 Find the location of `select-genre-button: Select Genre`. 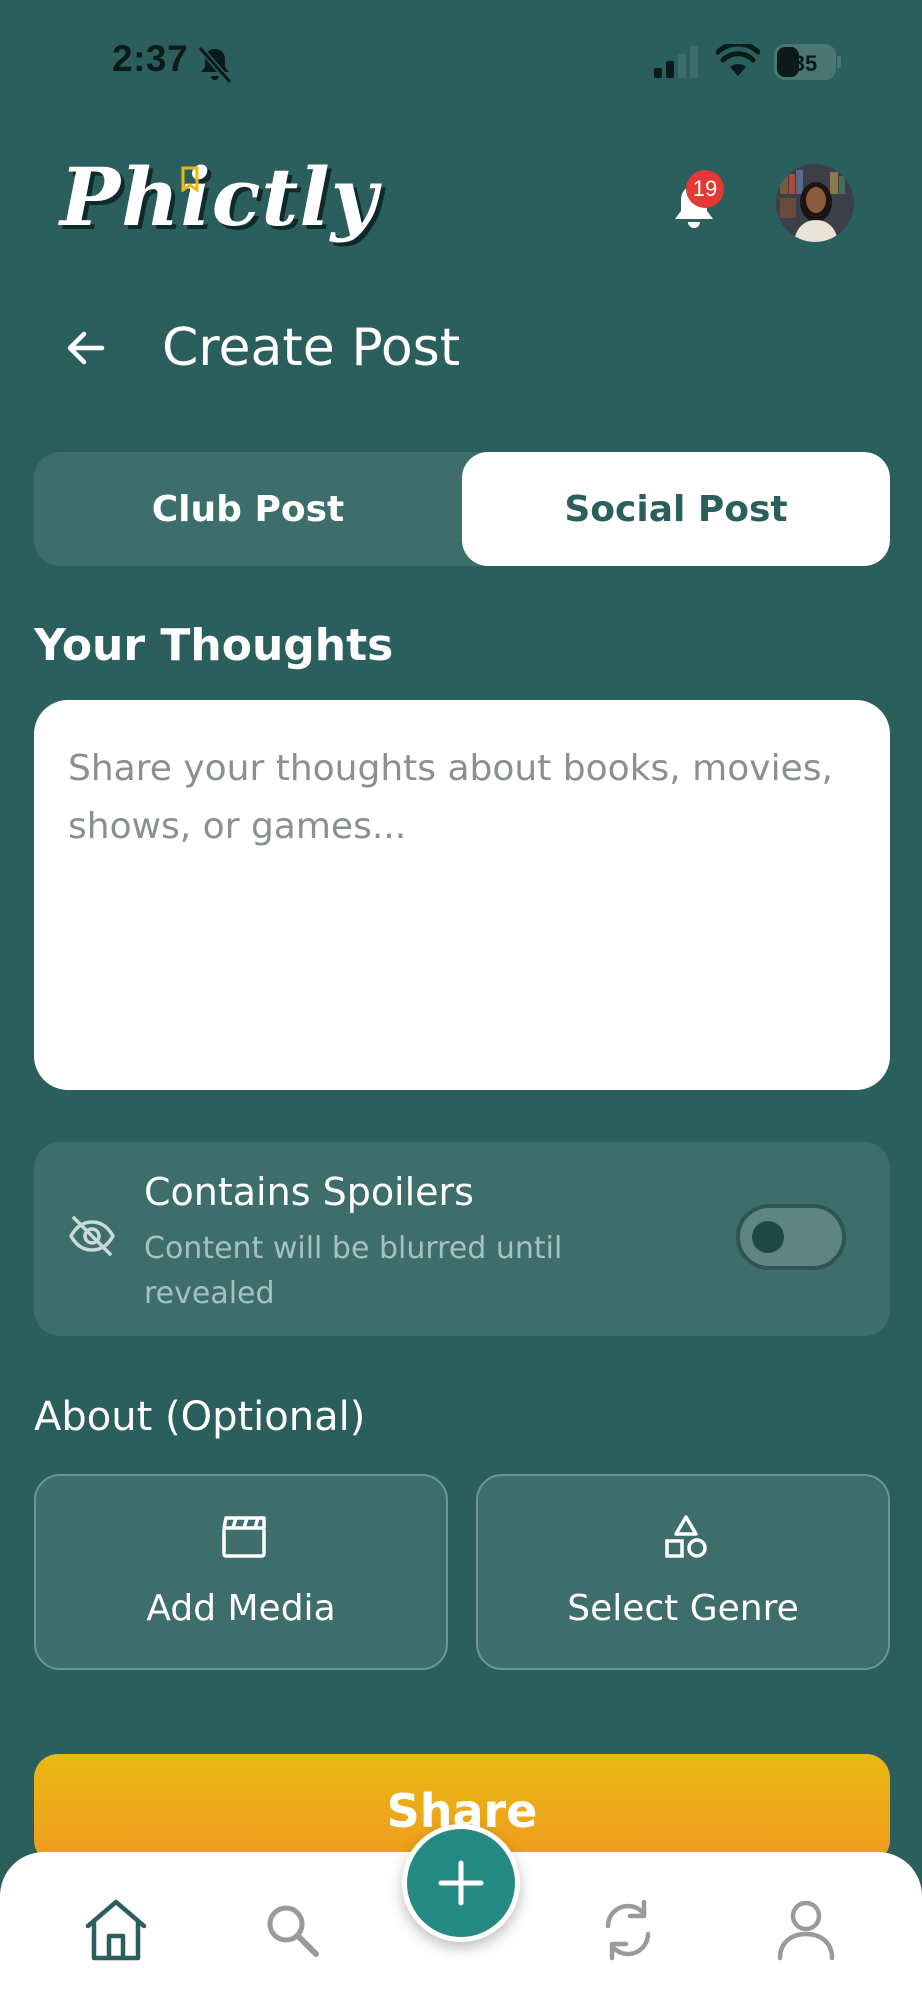

select-genre-button: Select Genre is located at coordinates (683, 1572).